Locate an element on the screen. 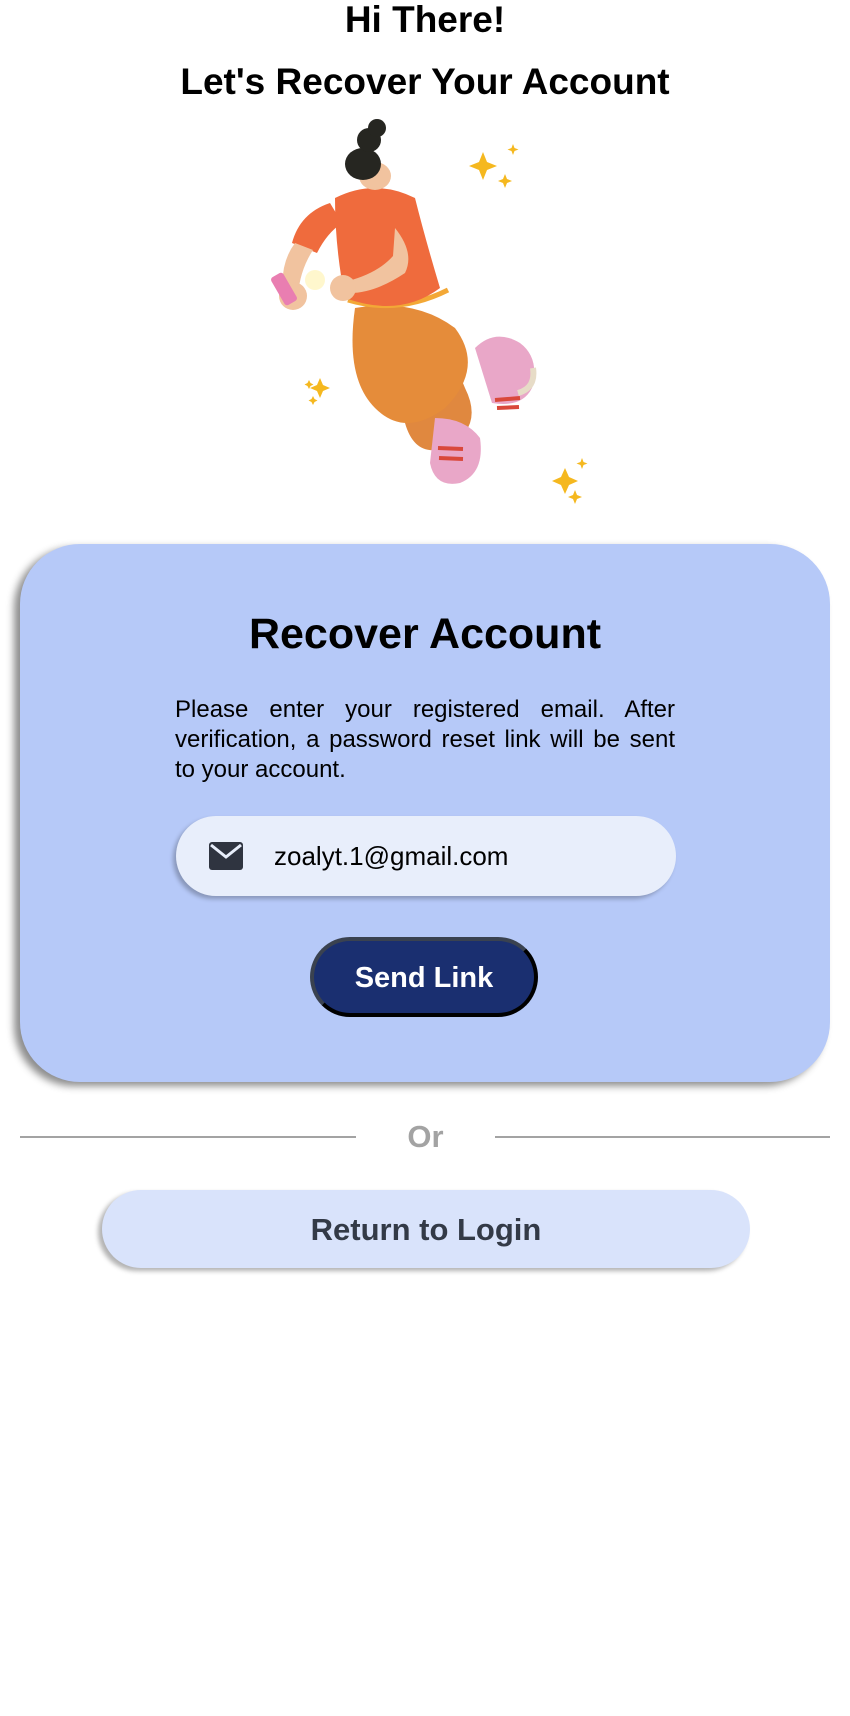 The height and width of the screenshot is (1716, 850). person-with-phone-illustration is located at coordinates (429, 311).